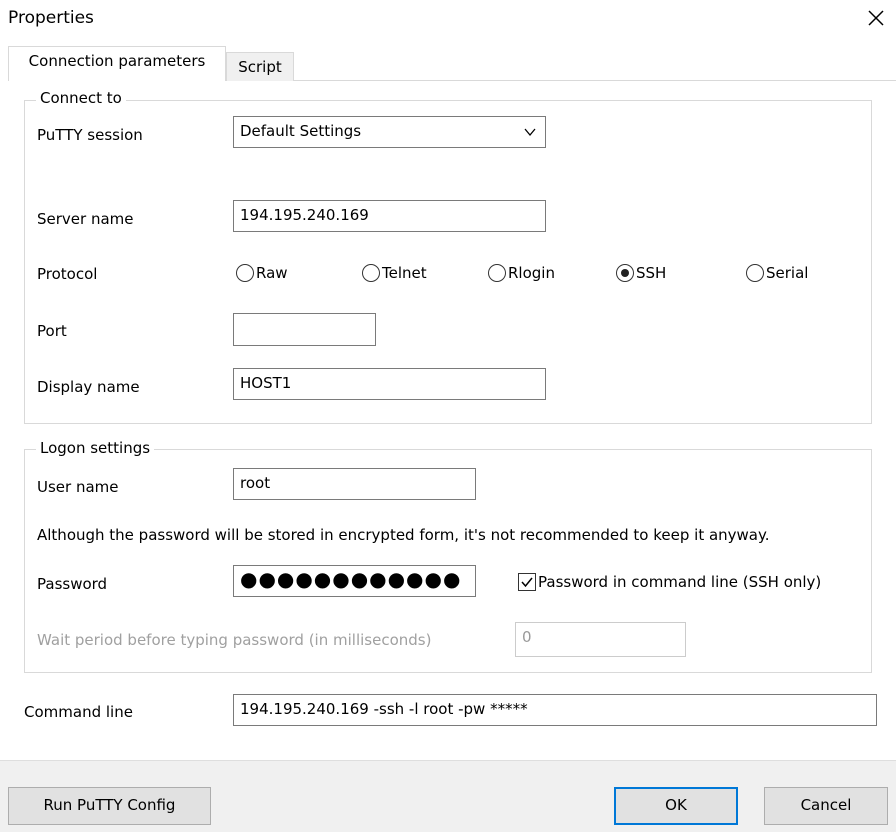 The height and width of the screenshot is (832, 896). What do you see at coordinates (67, 274) in the screenshot?
I see `protocol-label: Protocol` at bounding box center [67, 274].